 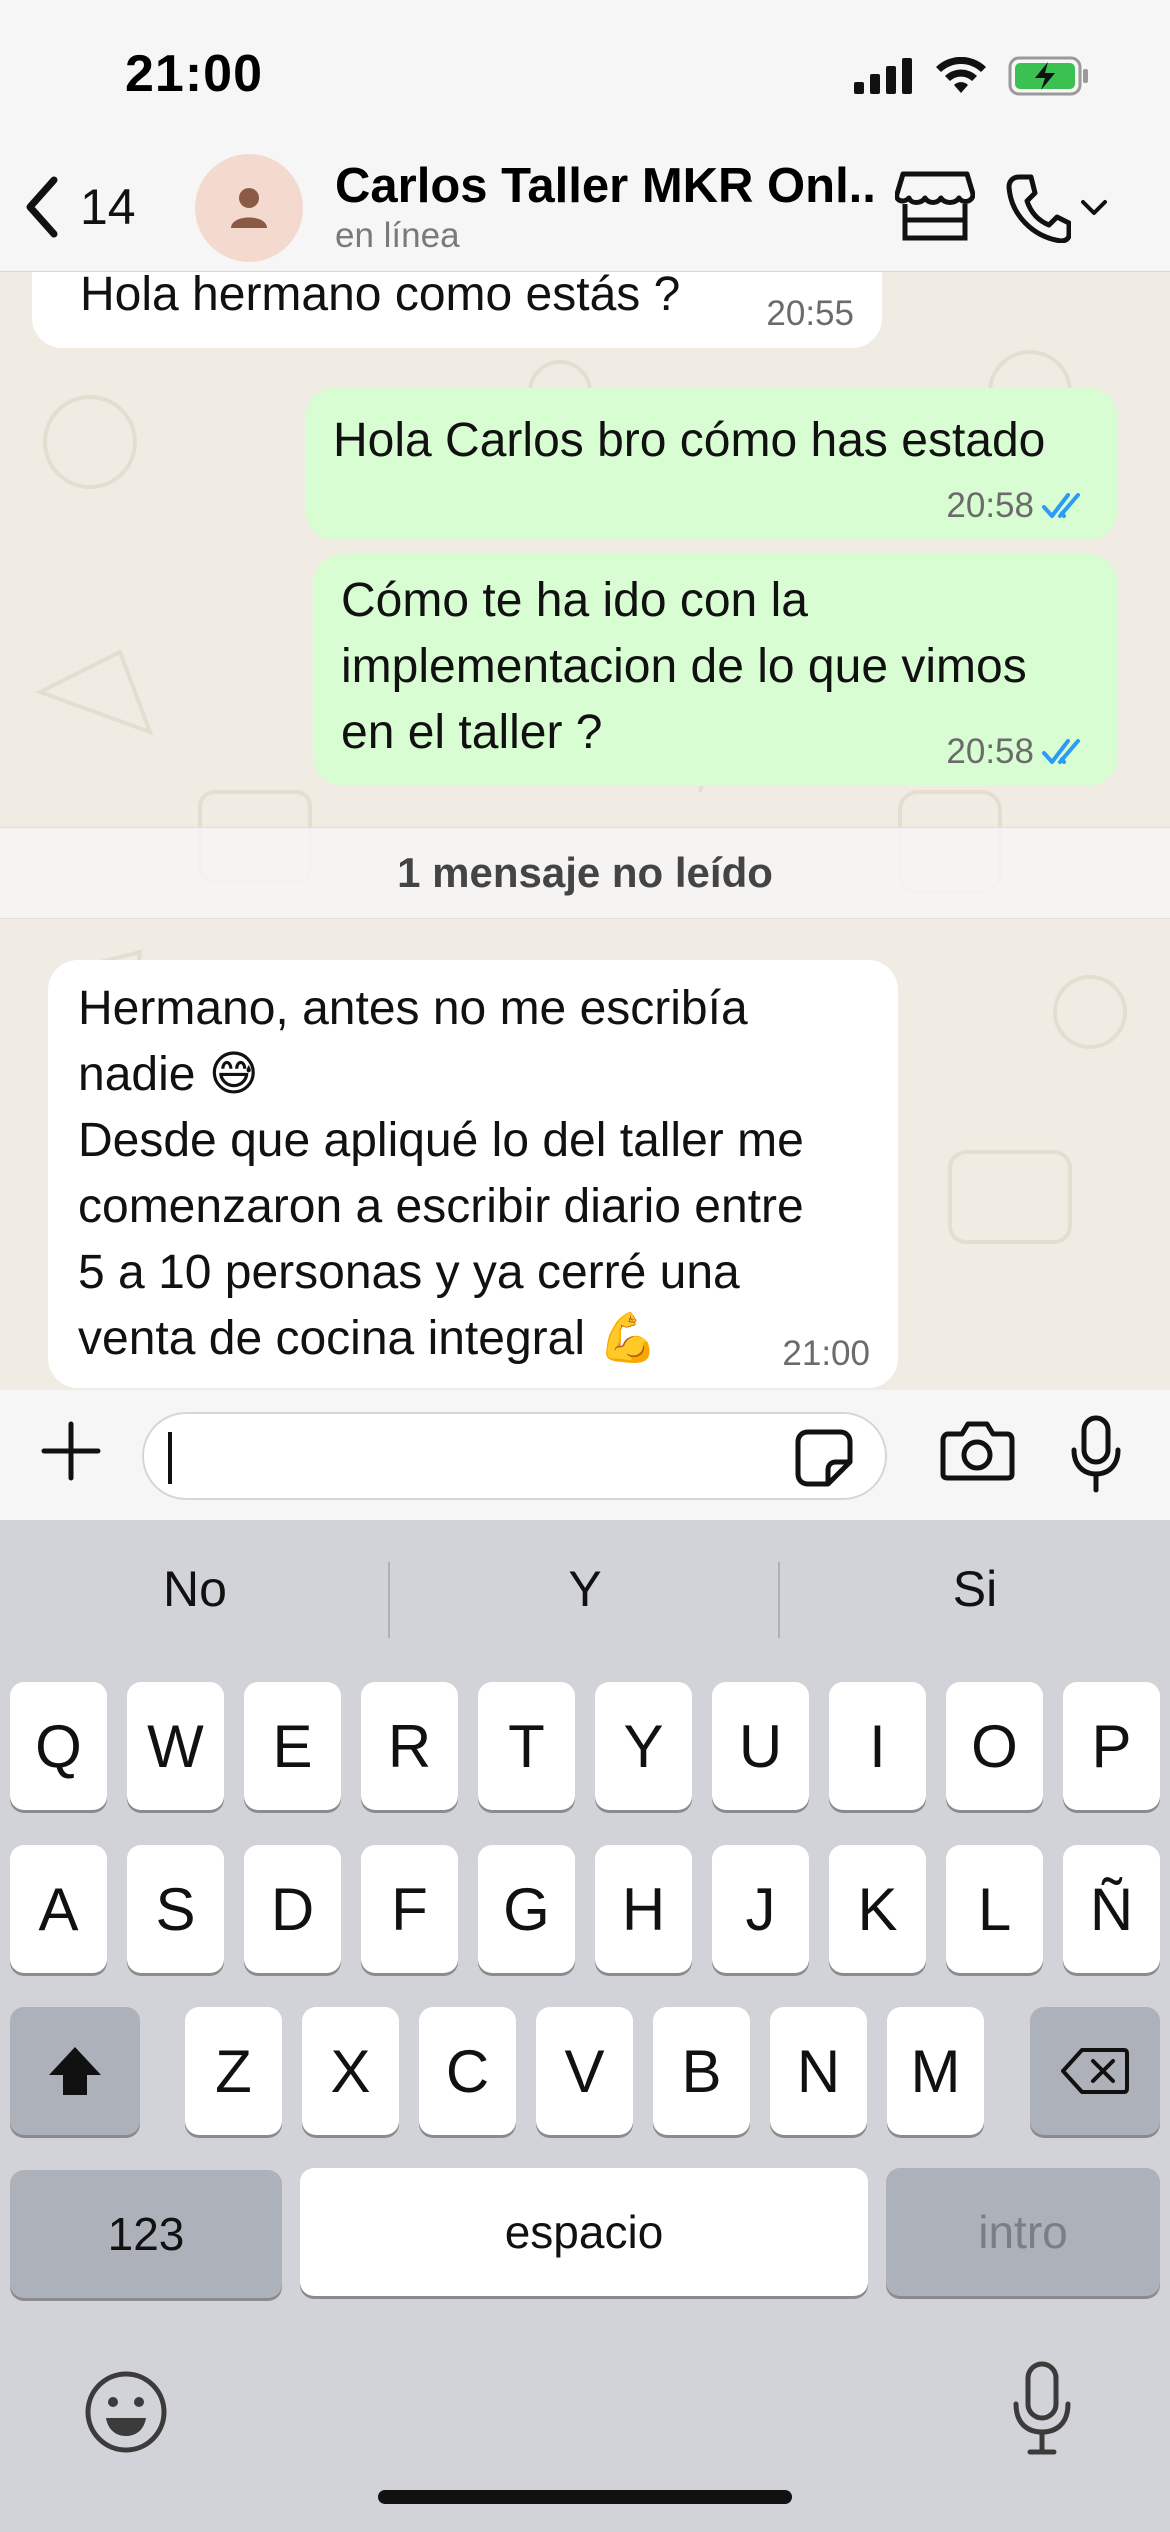 What do you see at coordinates (701, 2071) in the screenshot?
I see `key-b: B` at bounding box center [701, 2071].